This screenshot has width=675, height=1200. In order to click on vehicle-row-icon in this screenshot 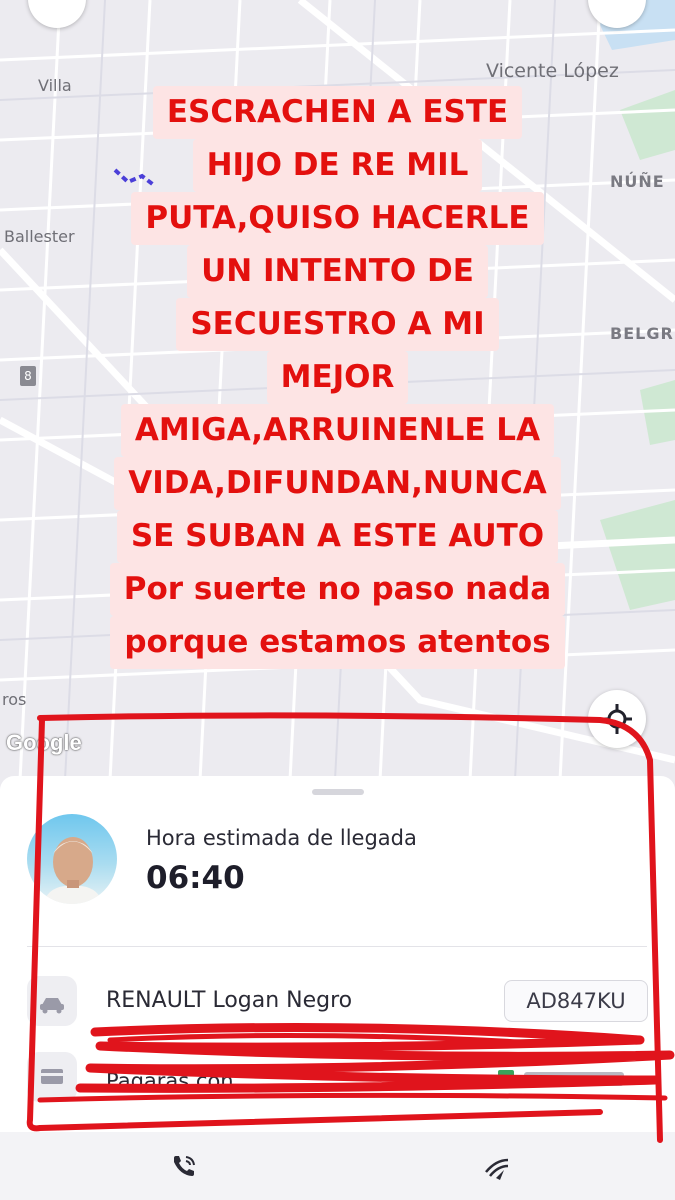, I will do `click(52, 1001)`.